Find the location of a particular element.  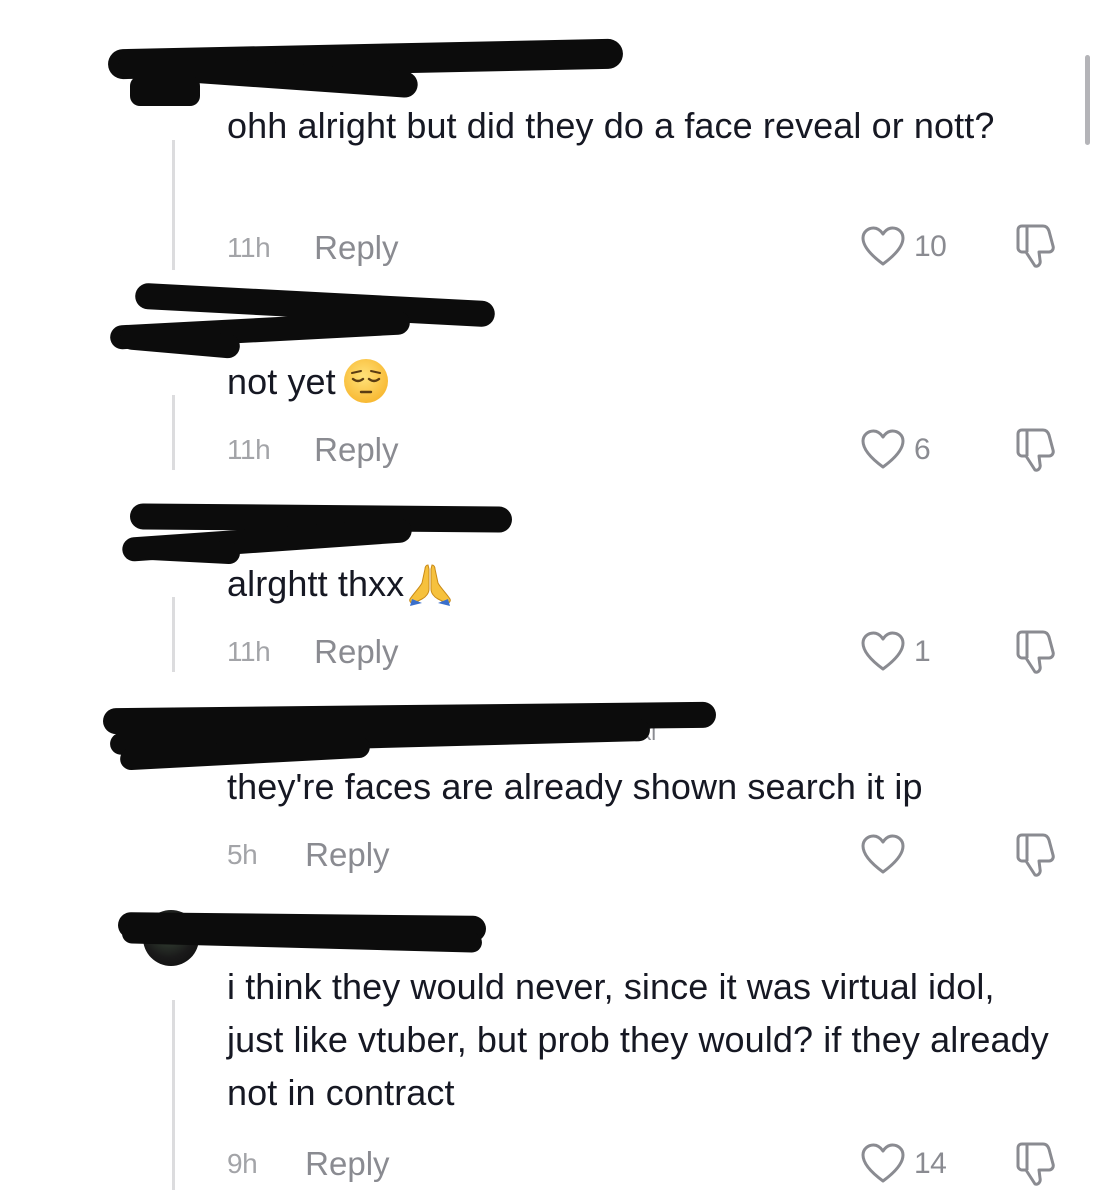

comment-text: alrghtt thxx is located at coordinates (642, 583).